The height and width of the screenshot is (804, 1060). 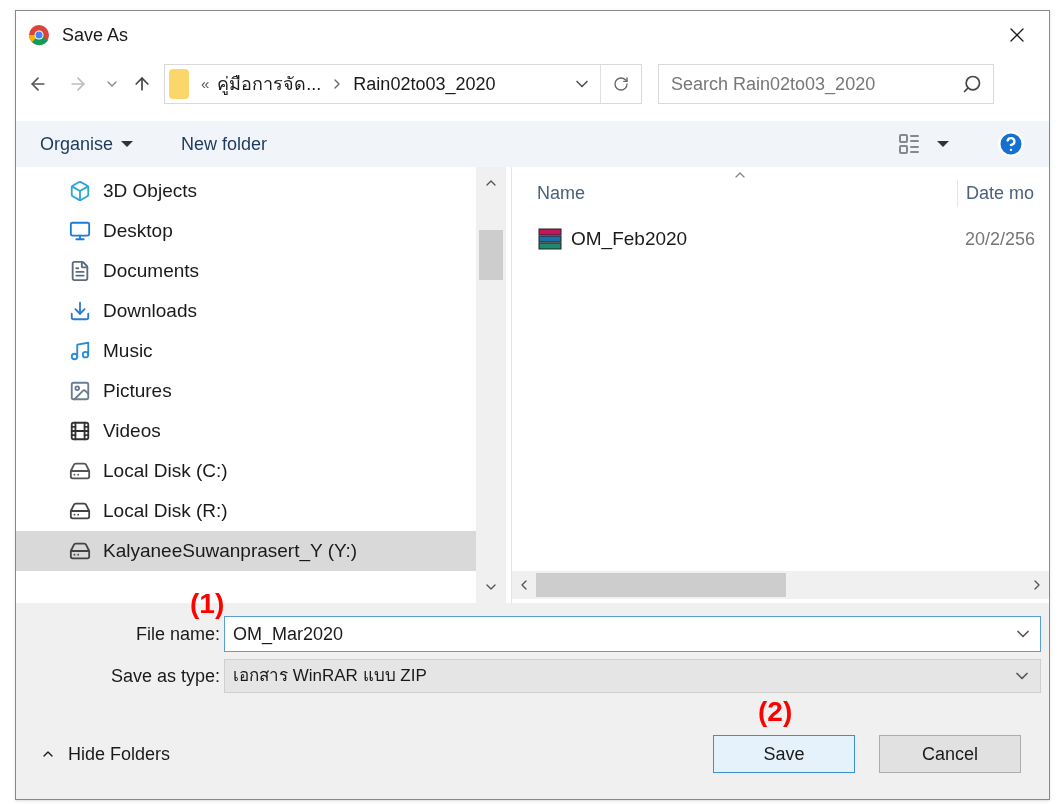 I want to click on music-note-icon, so click(x=80, y=351).